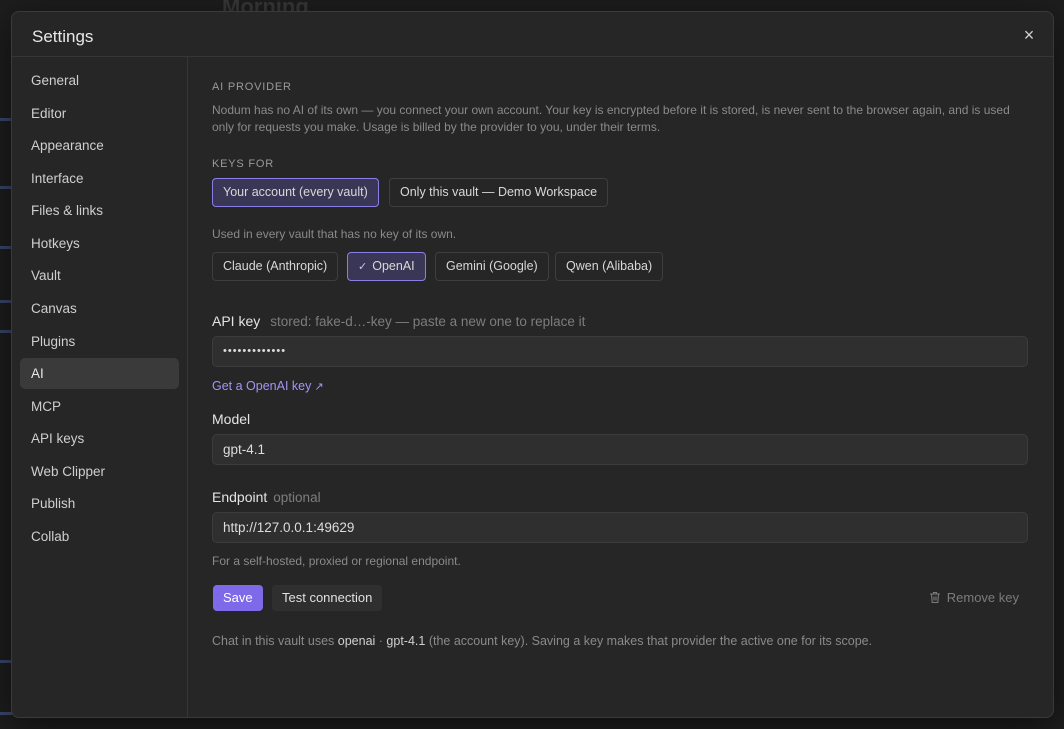  I want to click on sidebar-item-canvas: Canvas, so click(99, 308).